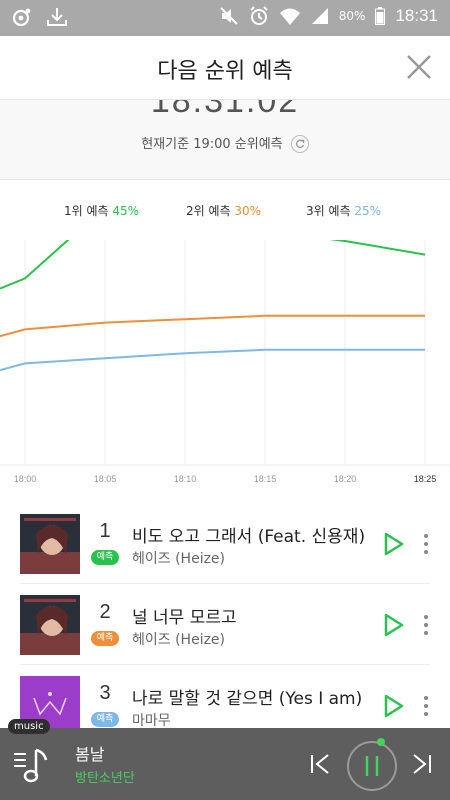 The image size is (450, 800). Describe the element at coordinates (105, 612) in the screenshot. I see `rank-number: 2` at that location.